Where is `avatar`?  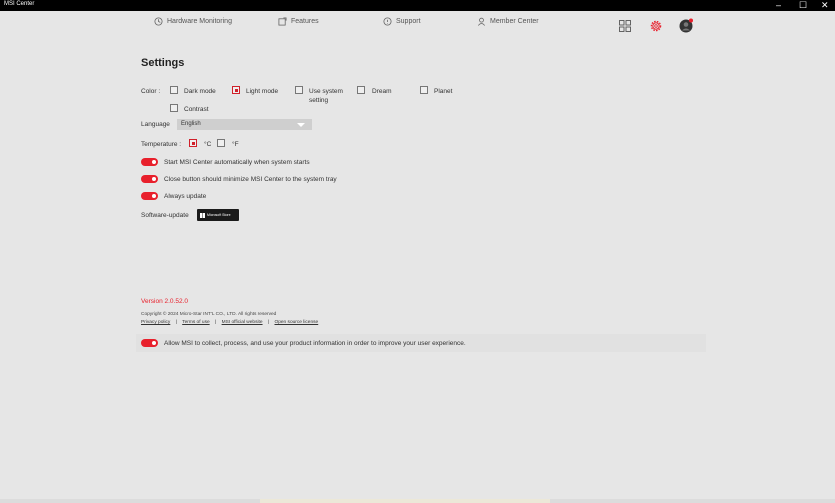
avatar is located at coordinates (686, 25).